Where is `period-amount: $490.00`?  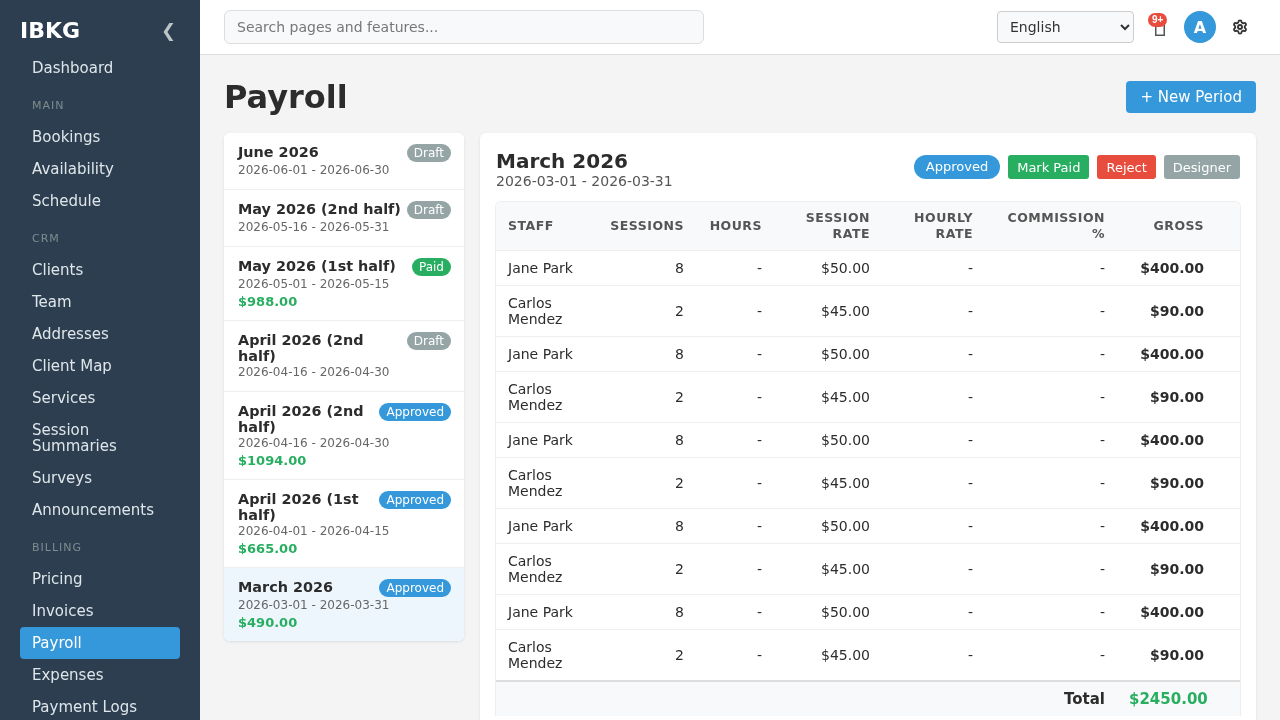 period-amount: $490.00 is located at coordinates (268, 622).